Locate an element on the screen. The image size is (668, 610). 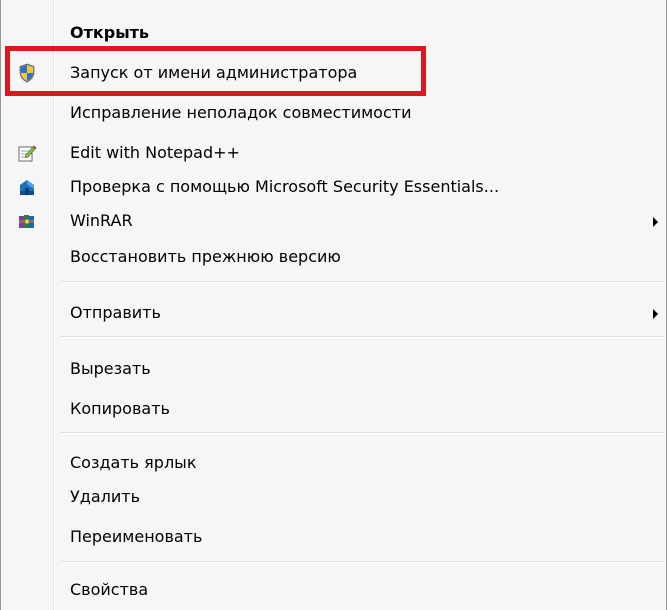
menu-item-label: Отправить is located at coordinates (115, 312).